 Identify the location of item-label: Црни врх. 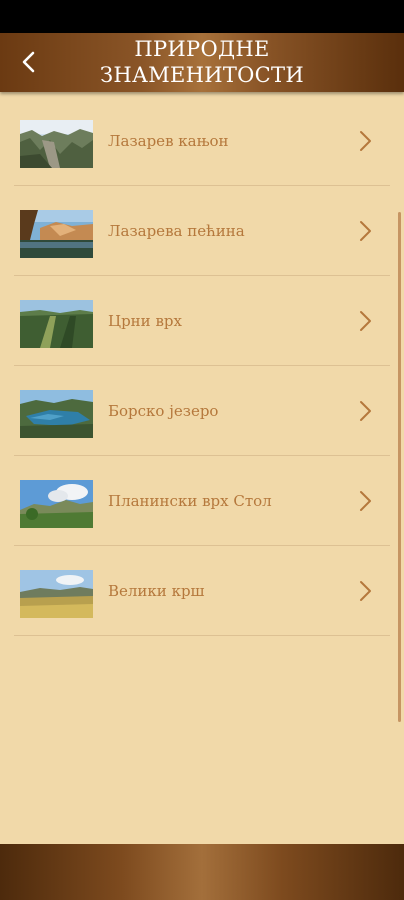
(145, 321).